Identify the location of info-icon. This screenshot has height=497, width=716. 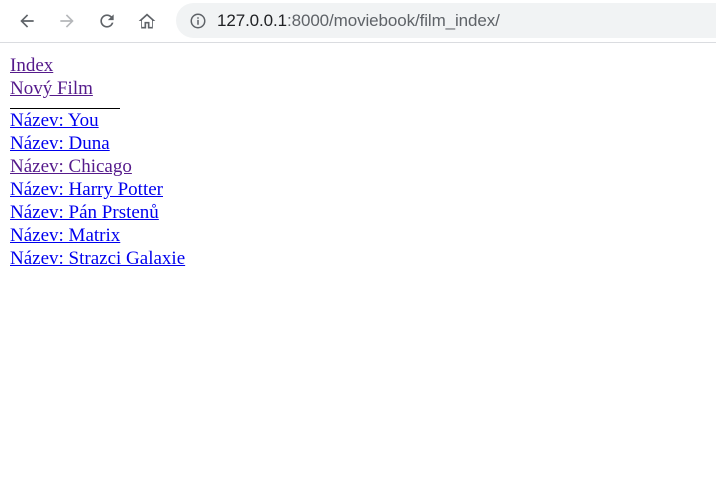
(198, 21).